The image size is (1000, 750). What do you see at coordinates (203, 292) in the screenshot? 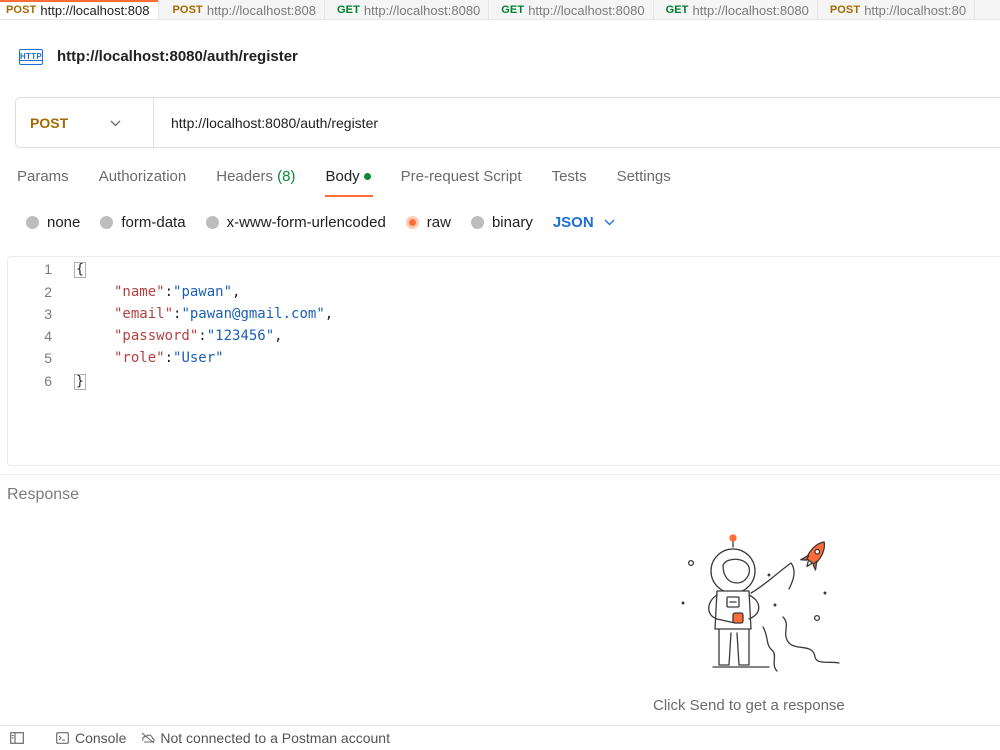
I see `json-value: "pawan"` at bounding box center [203, 292].